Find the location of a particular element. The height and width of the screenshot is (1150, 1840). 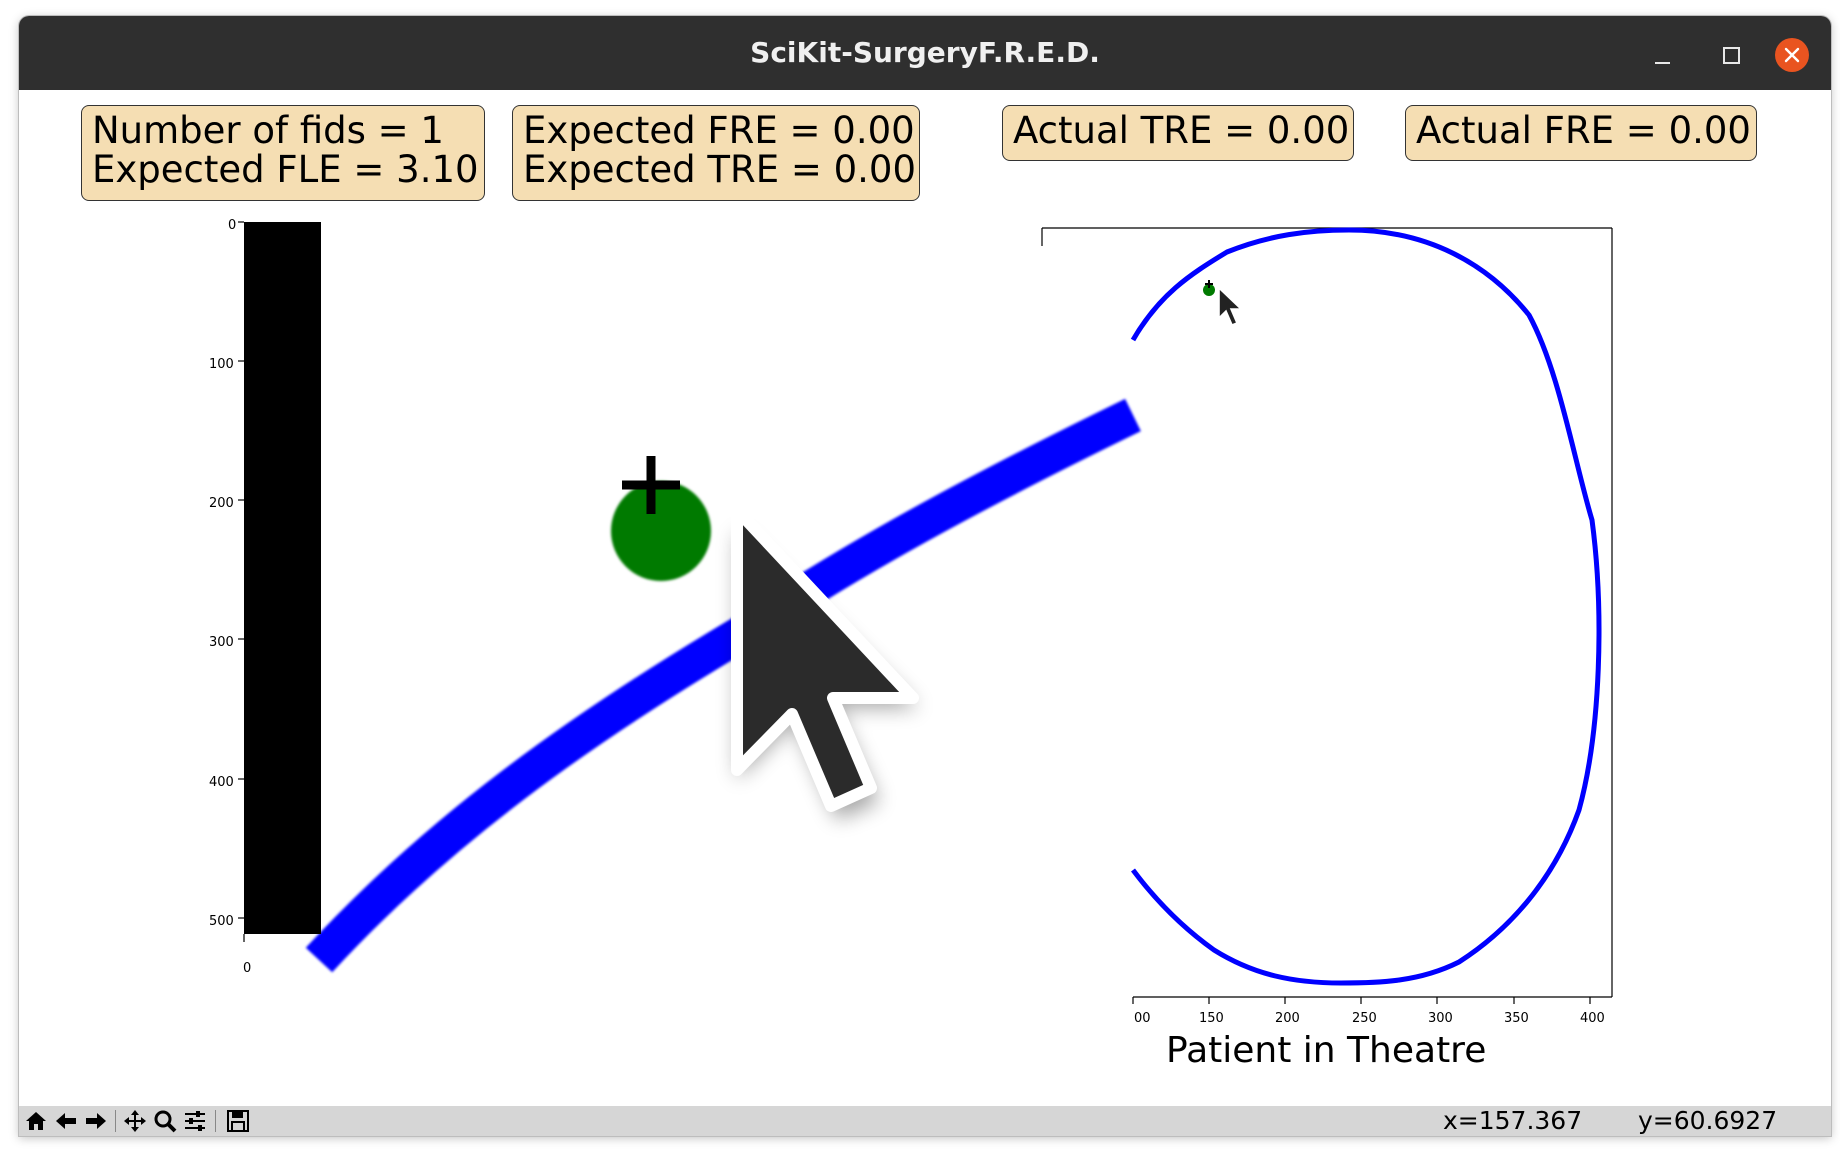

cursor-x-readout: x=157.367 is located at coordinates (1513, 1120).